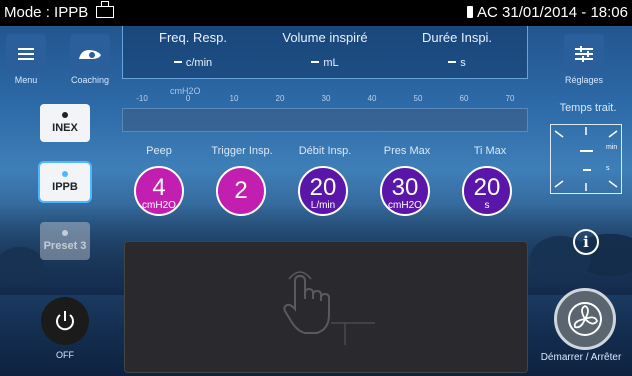 This screenshot has width=632, height=376. I want to click on timer-dial, so click(586, 159).